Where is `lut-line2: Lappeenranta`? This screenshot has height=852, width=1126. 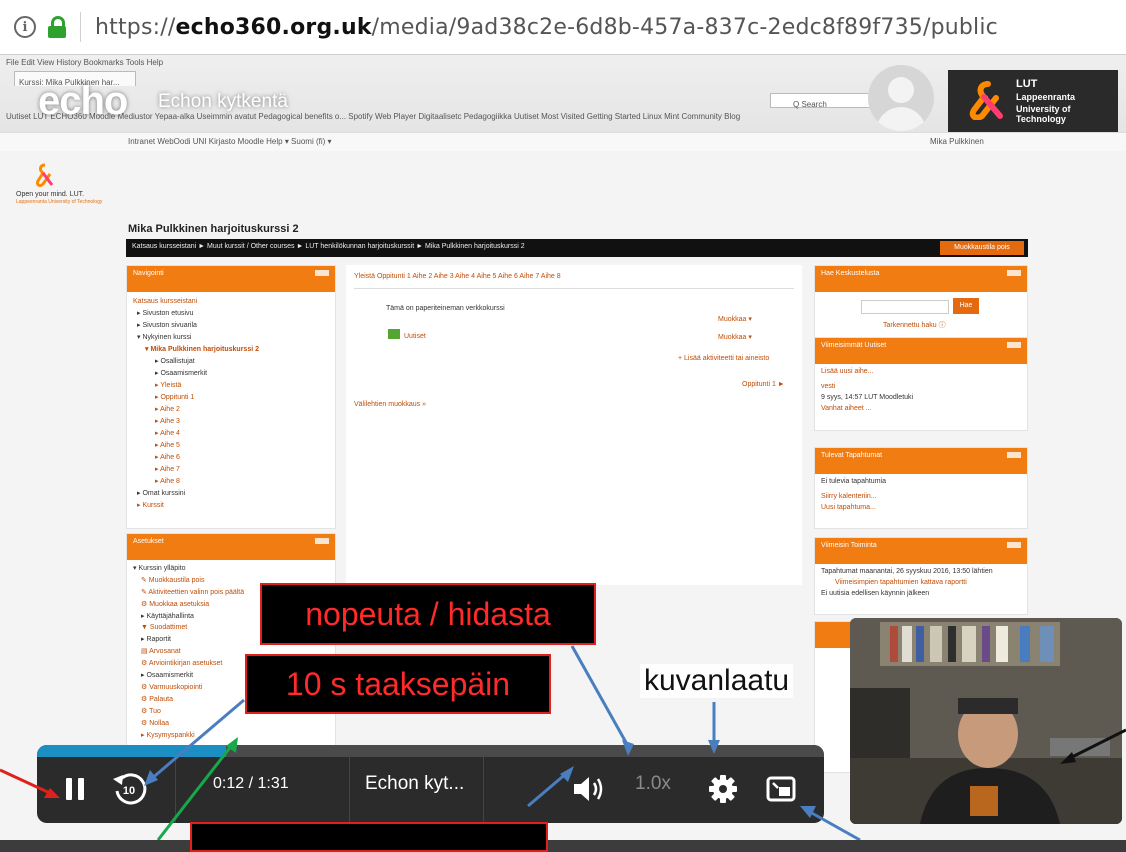
lut-line2: Lappeenranta is located at coordinates (1046, 97).